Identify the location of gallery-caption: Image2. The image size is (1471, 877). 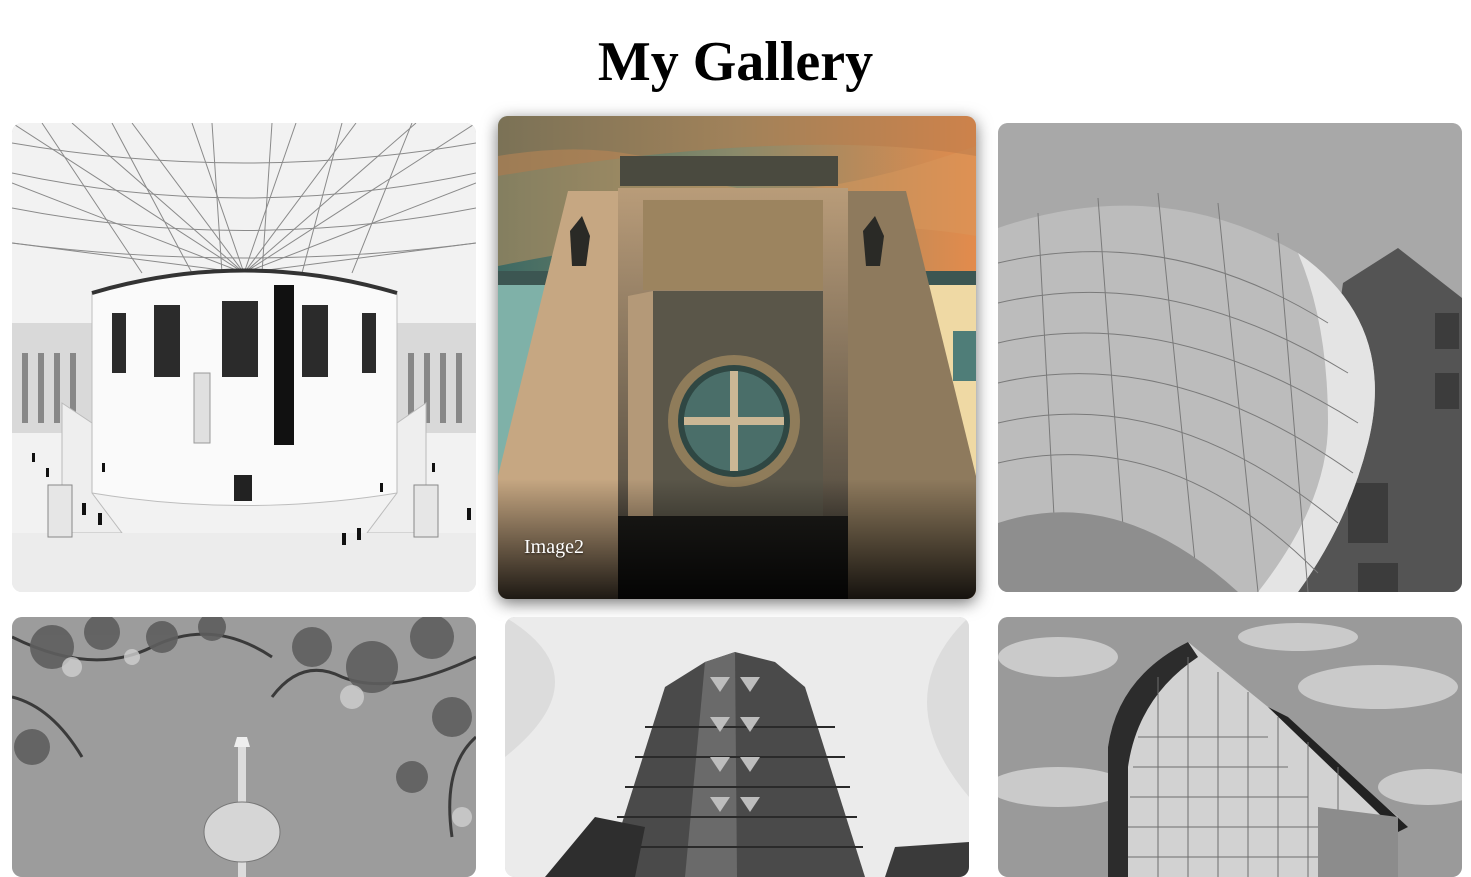
(554, 547).